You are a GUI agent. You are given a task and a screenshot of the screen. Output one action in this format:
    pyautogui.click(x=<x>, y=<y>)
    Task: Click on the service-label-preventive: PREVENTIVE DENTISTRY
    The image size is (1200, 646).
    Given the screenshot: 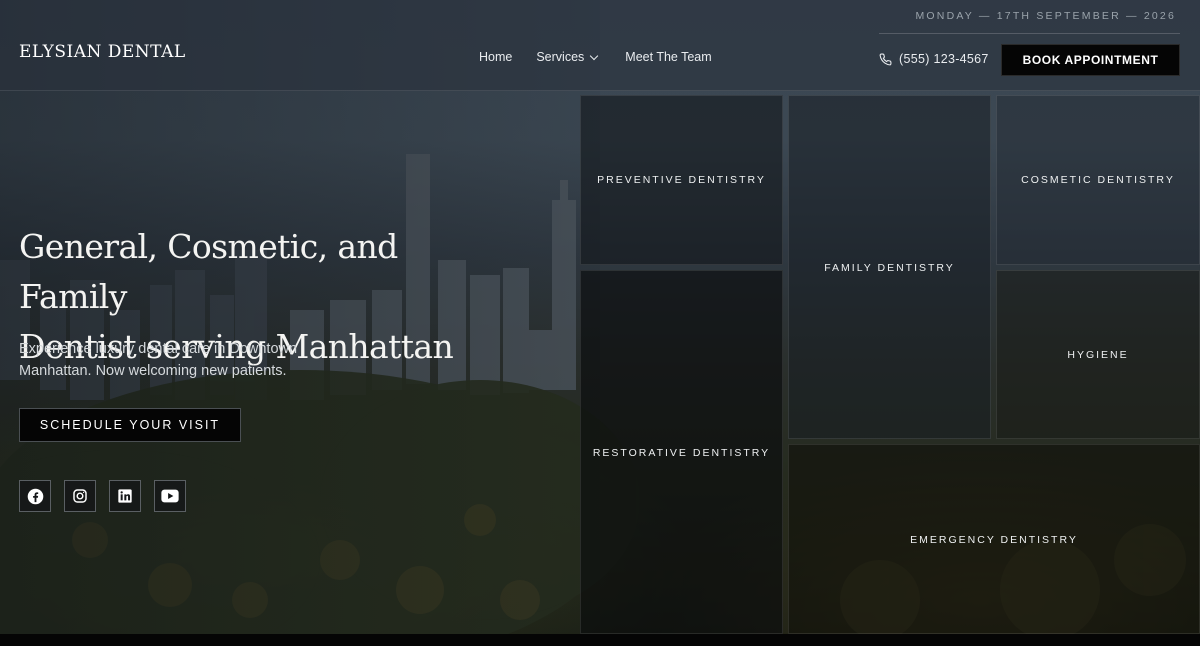 What is the action you would take?
    pyautogui.click(x=681, y=180)
    